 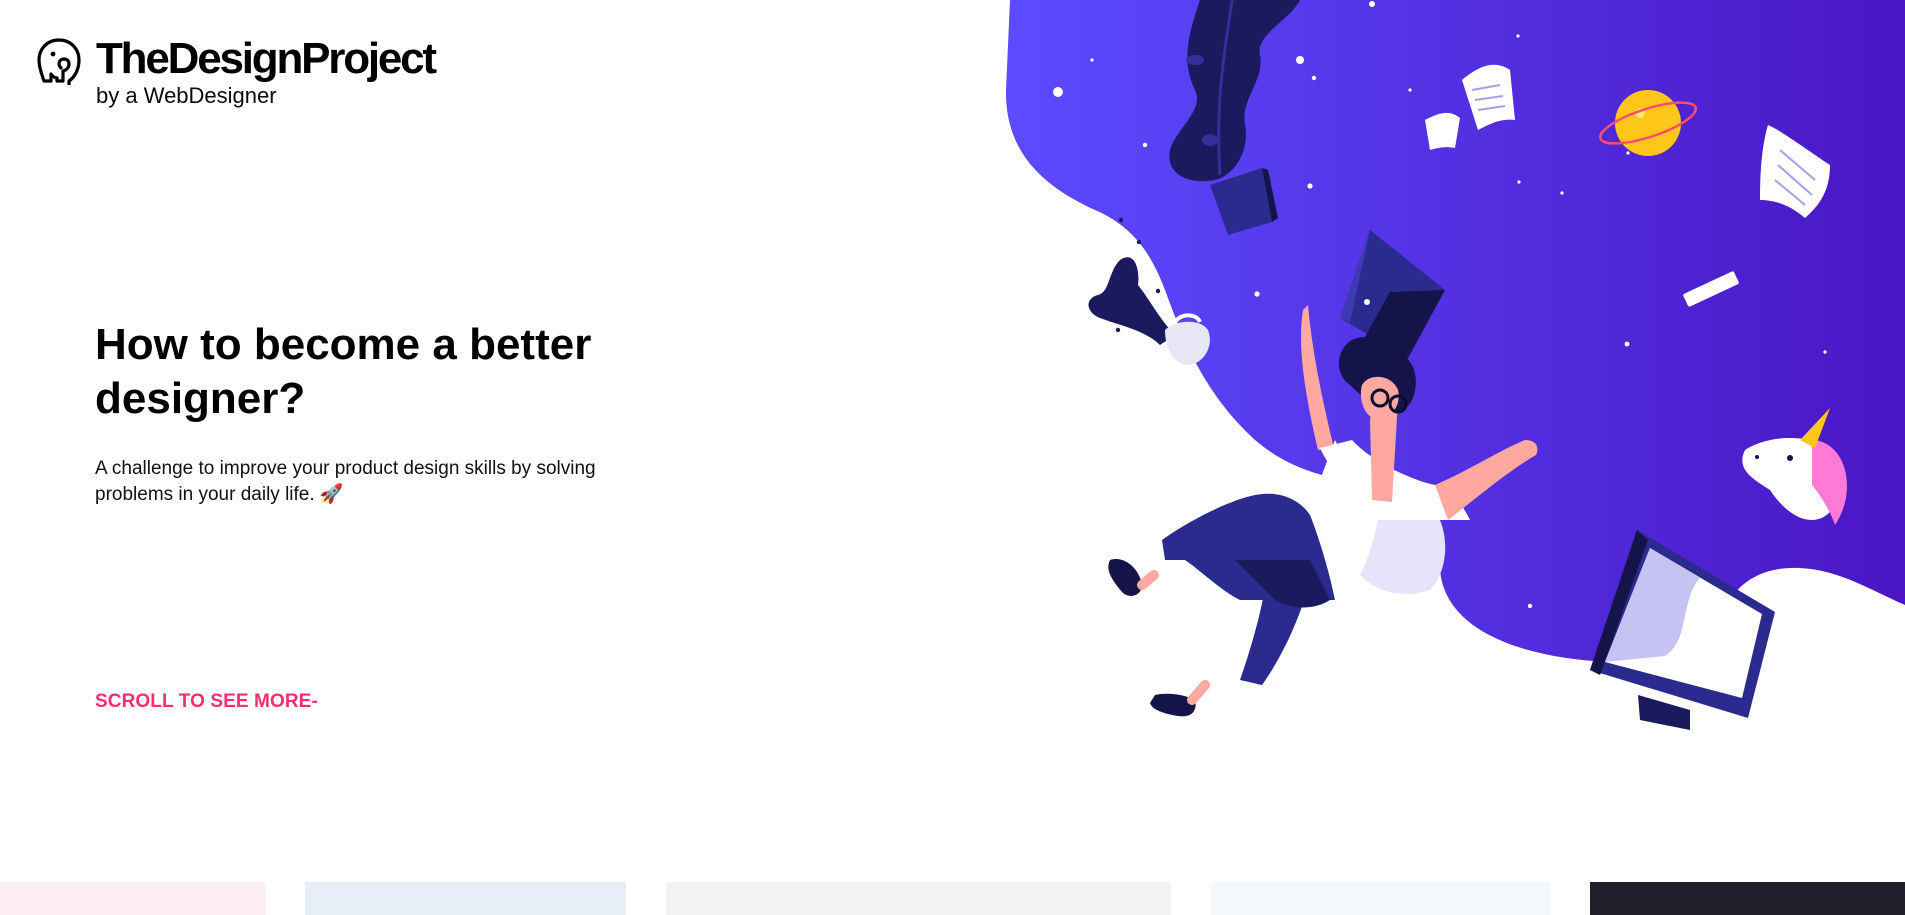 What do you see at coordinates (59, 61) in the screenshot?
I see `elephant-logo-icon` at bounding box center [59, 61].